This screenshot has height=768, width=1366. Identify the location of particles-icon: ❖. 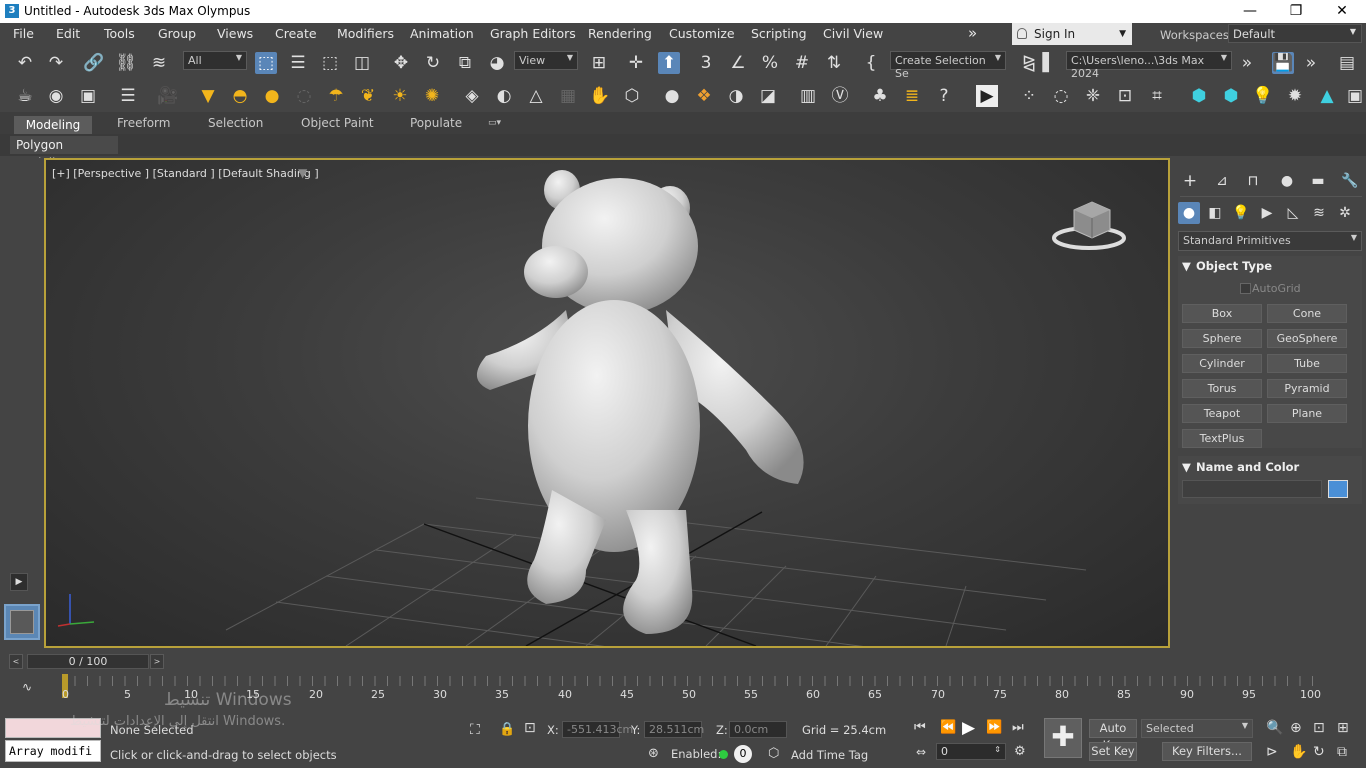
(704, 96).